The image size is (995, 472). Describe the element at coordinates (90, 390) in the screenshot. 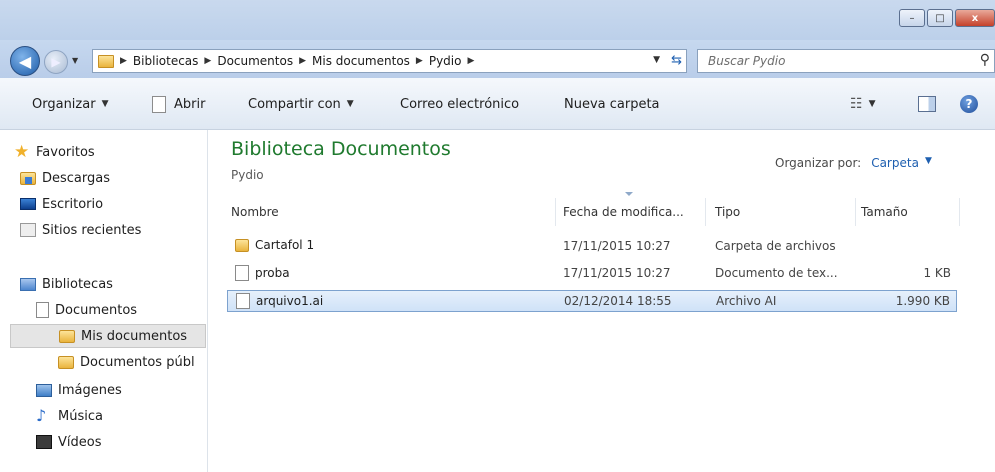

I see `nav-label: Imágenes` at that location.